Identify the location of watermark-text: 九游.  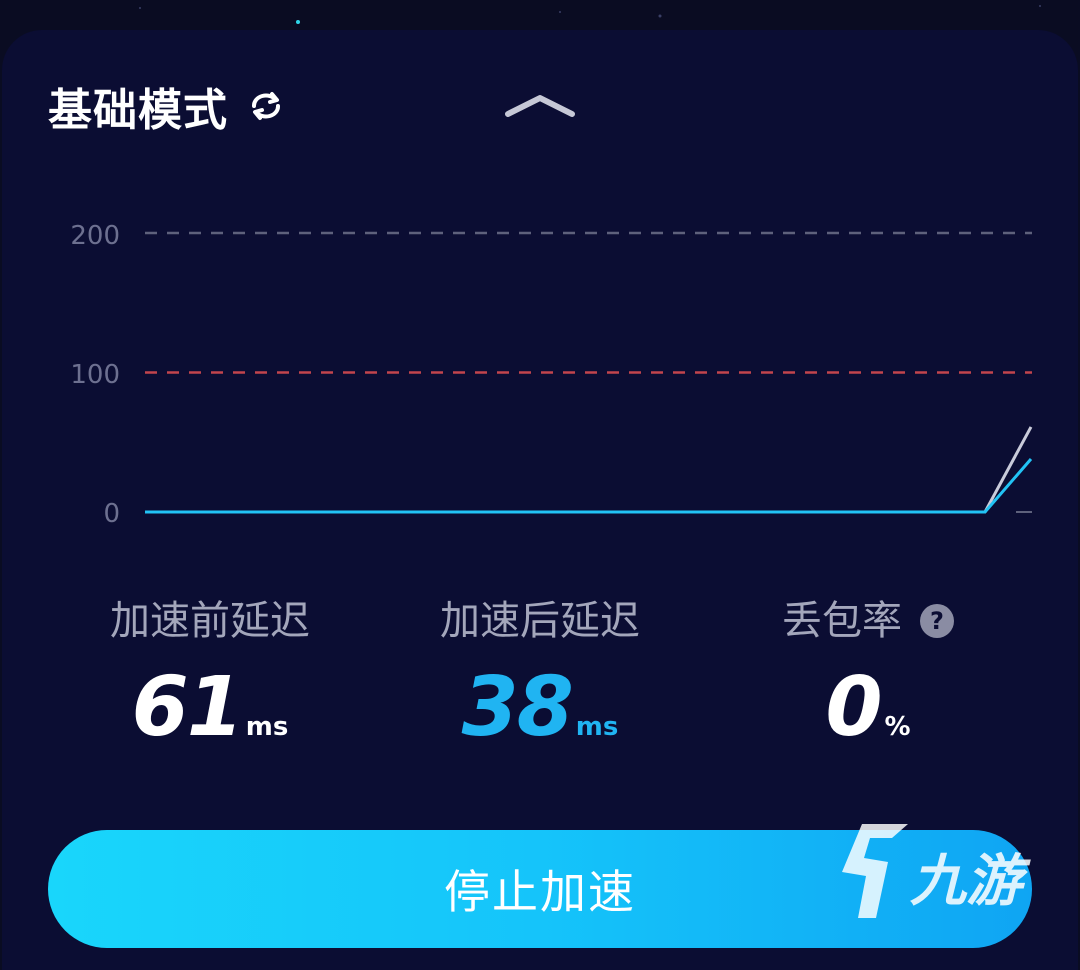
(970, 881).